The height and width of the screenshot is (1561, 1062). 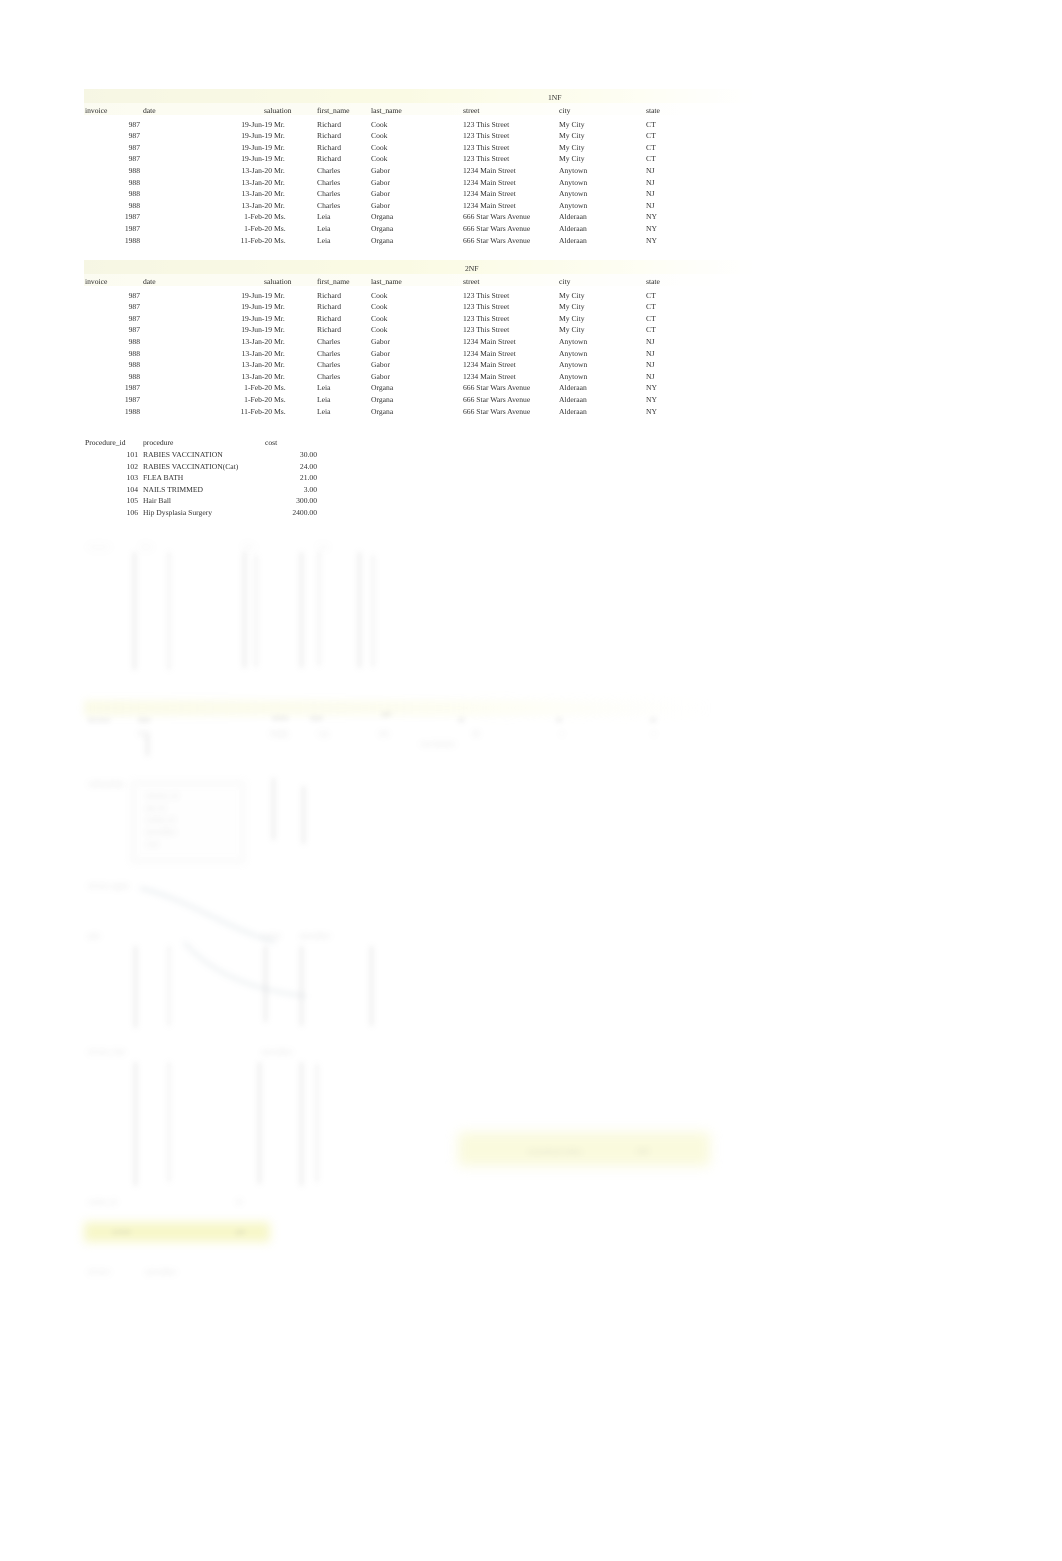 What do you see at coordinates (105, 442) in the screenshot?
I see `procedure-col-id: Procedure_id` at bounding box center [105, 442].